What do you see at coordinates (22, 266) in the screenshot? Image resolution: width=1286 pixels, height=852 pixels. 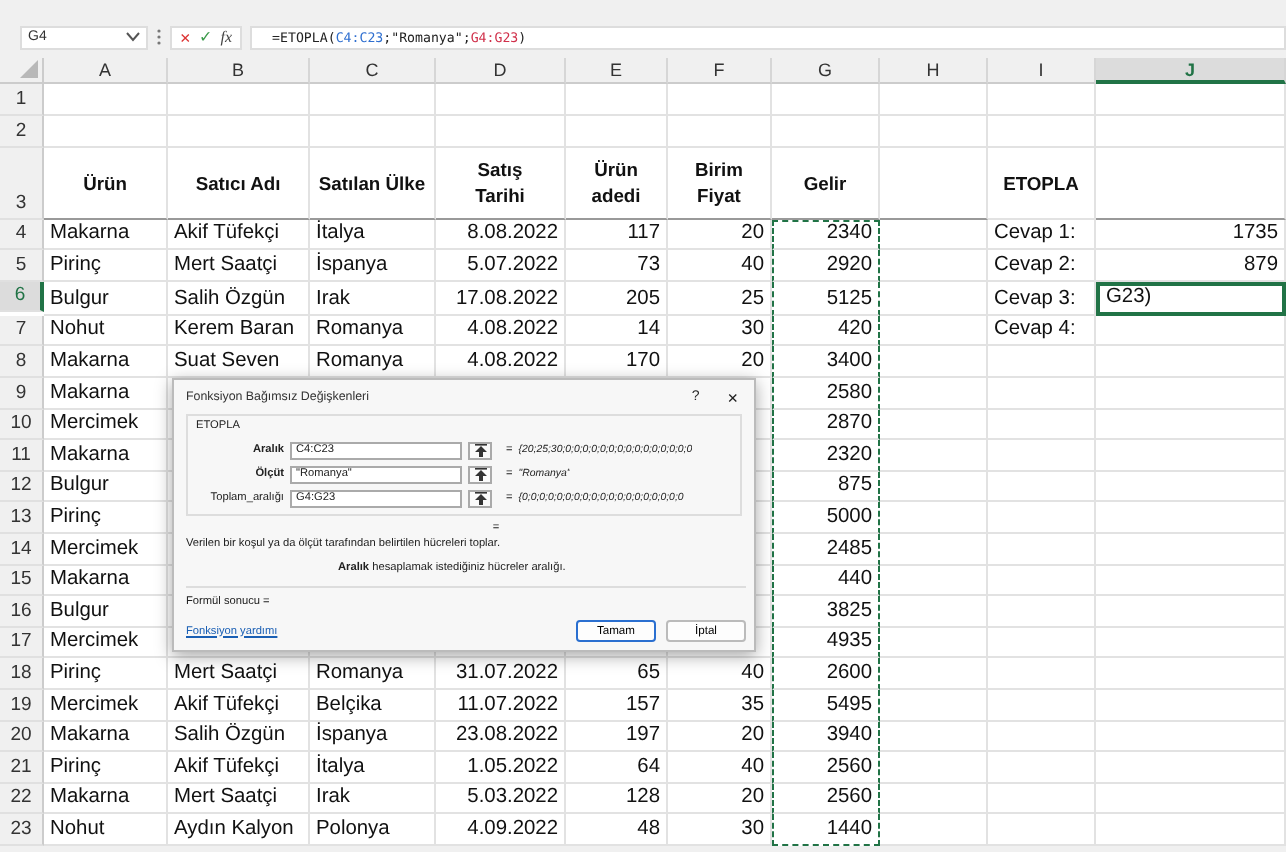 I see `row-header: 5` at bounding box center [22, 266].